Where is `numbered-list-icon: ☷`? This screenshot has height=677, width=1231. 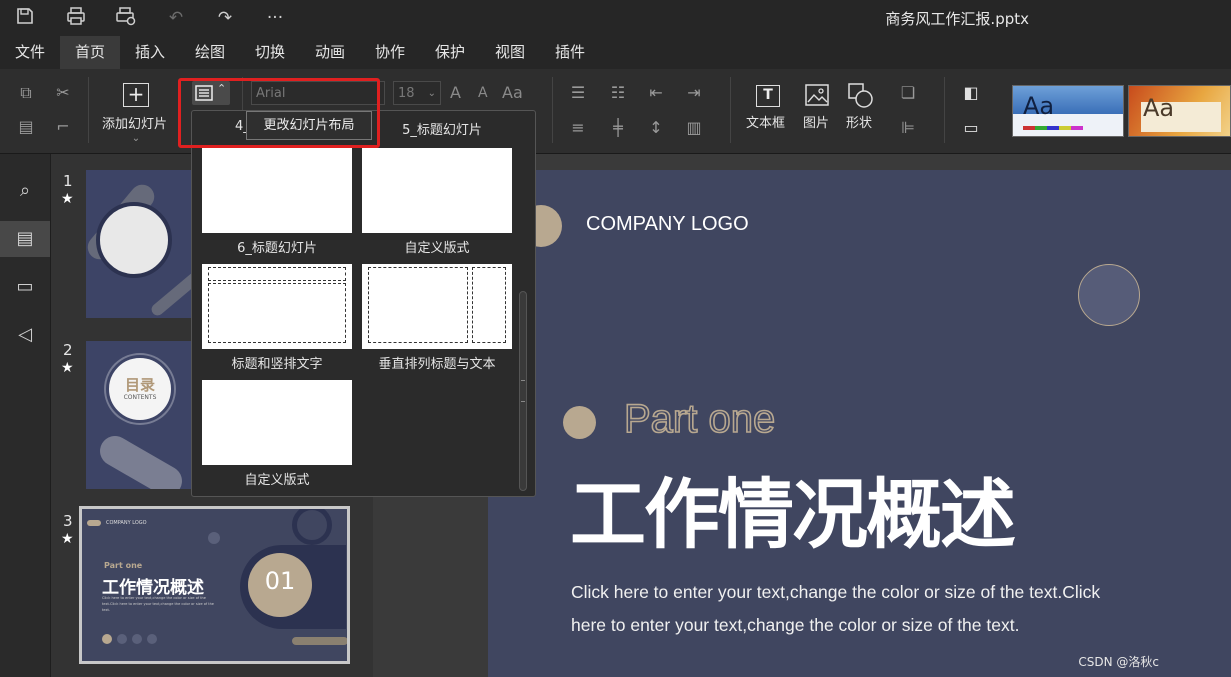
numbered-list-icon: ☷ is located at coordinates (618, 93).